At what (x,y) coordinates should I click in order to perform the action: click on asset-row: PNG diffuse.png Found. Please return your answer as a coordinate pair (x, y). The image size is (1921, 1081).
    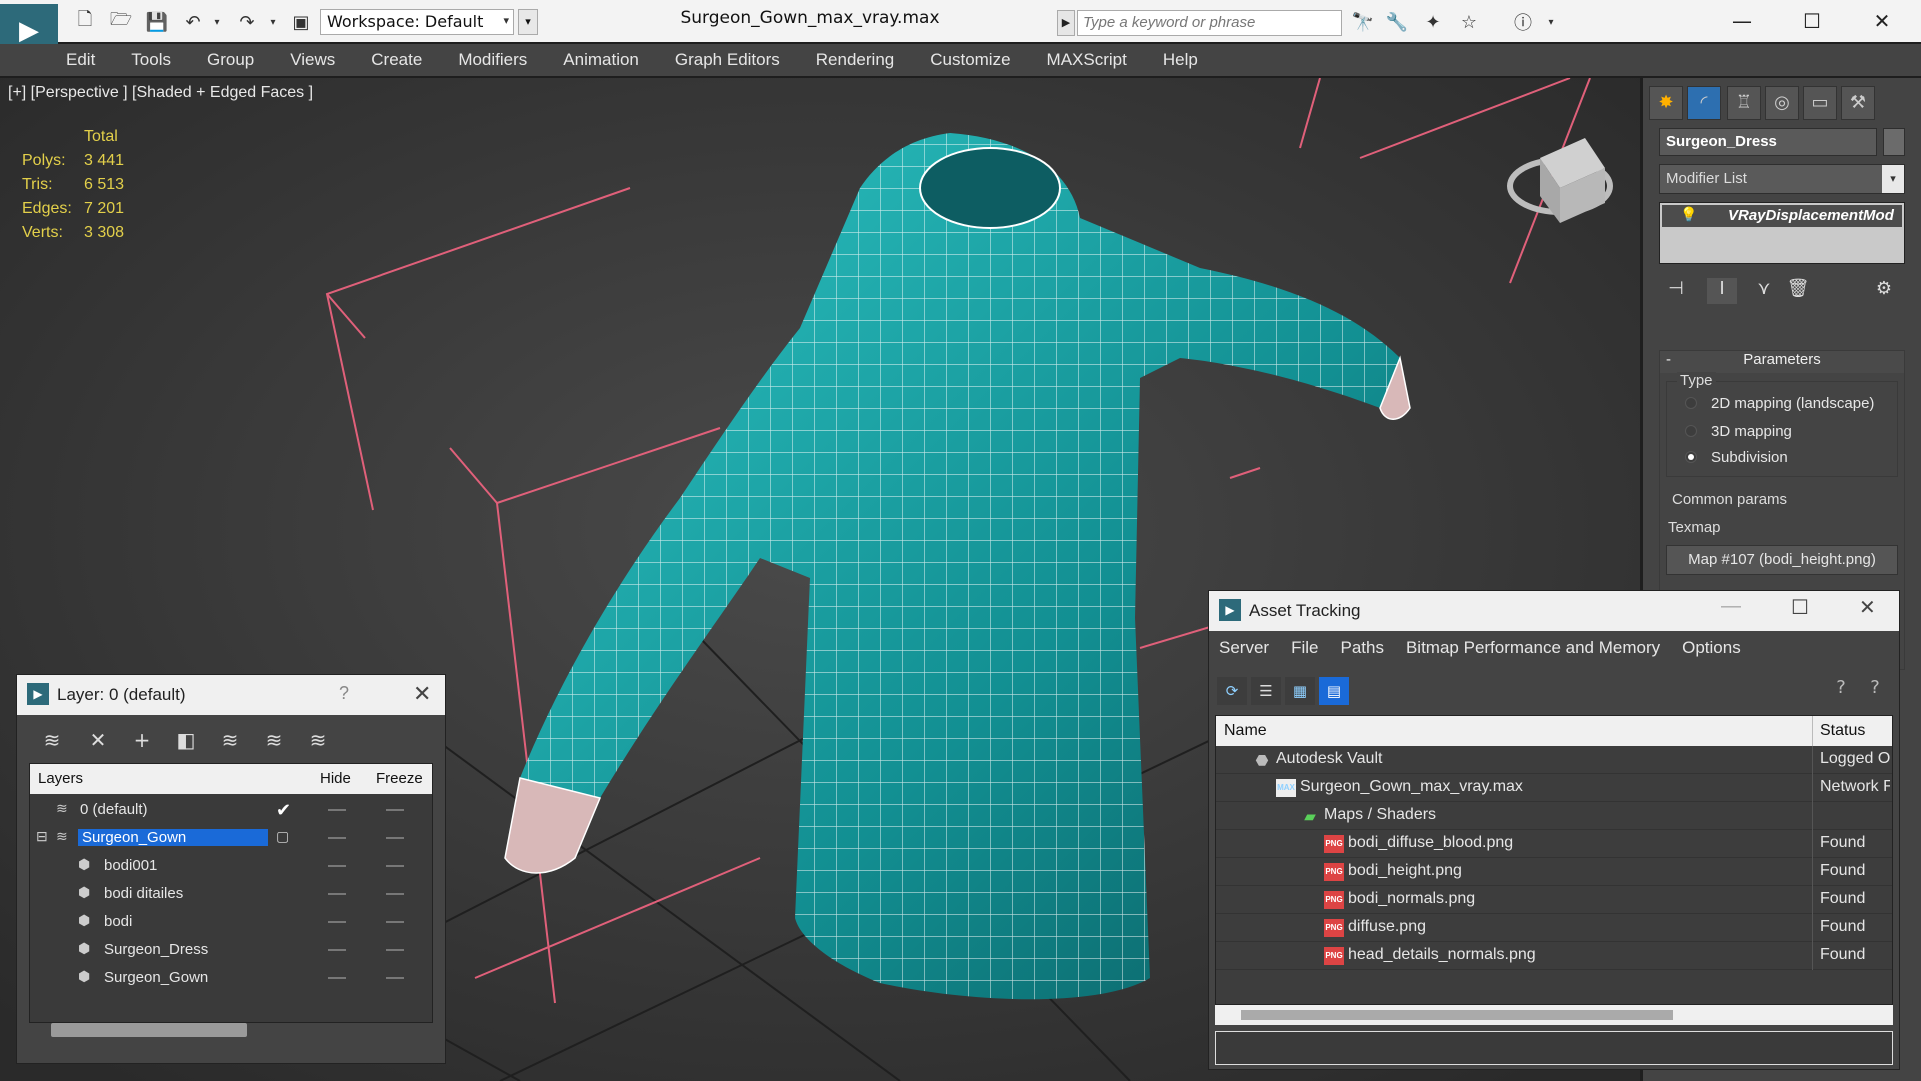
    Looking at the image, I should click on (1554, 928).